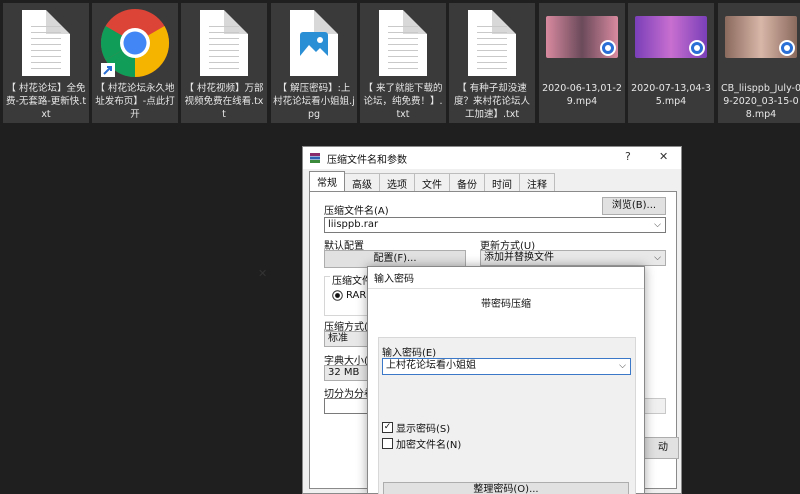 Image resolution: width=800 pixels, height=494 pixels. What do you see at coordinates (135, 101) in the screenshot?
I see `desktop-file-name: 【 村花论坛永久地址发布页】-点此打开` at bounding box center [135, 101].